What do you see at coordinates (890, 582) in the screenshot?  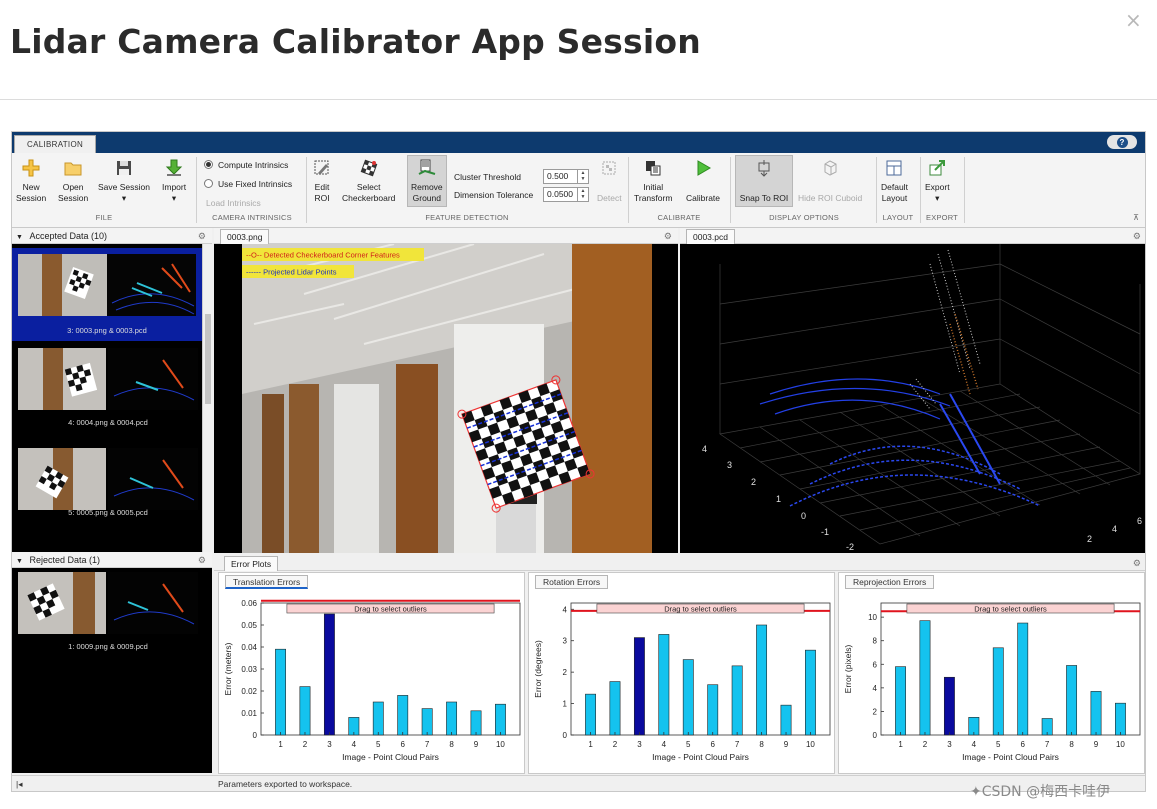 I see `chart-tab: Reprojection Errors` at bounding box center [890, 582].